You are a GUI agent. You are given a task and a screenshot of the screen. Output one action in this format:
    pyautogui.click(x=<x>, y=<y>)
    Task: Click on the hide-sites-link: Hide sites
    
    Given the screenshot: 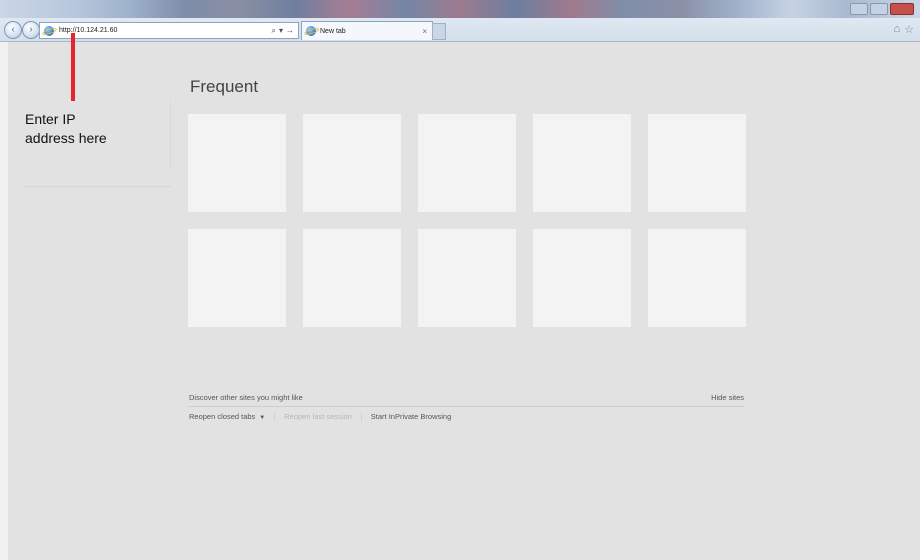 What is the action you would take?
    pyautogui.click(x=727, y=397)
    